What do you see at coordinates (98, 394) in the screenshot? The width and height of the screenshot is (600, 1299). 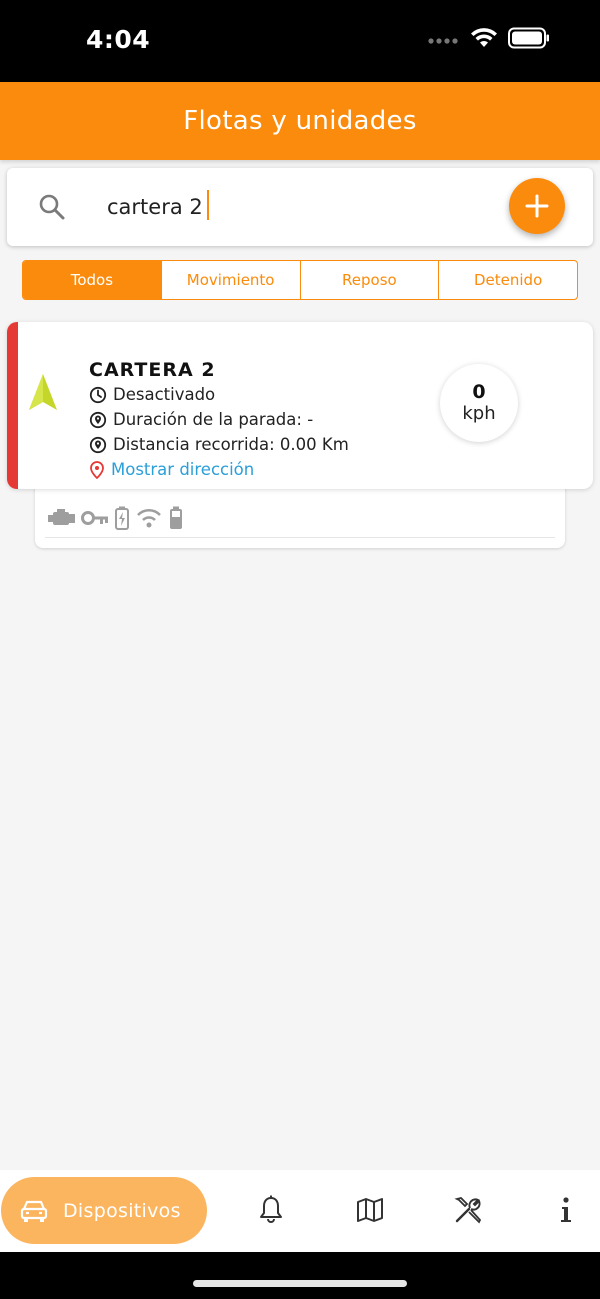 I see `clock-icon` at bounding box center [98, 394].